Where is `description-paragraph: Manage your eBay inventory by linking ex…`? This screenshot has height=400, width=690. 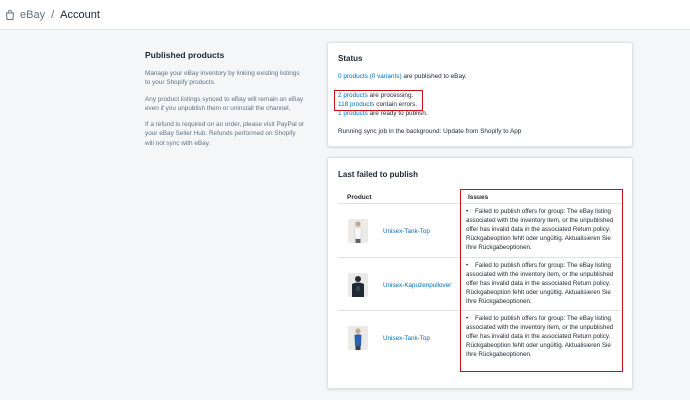
description-paragraph: Manage your eBay inventory by linking ex… is located at coordinates (222, 78).